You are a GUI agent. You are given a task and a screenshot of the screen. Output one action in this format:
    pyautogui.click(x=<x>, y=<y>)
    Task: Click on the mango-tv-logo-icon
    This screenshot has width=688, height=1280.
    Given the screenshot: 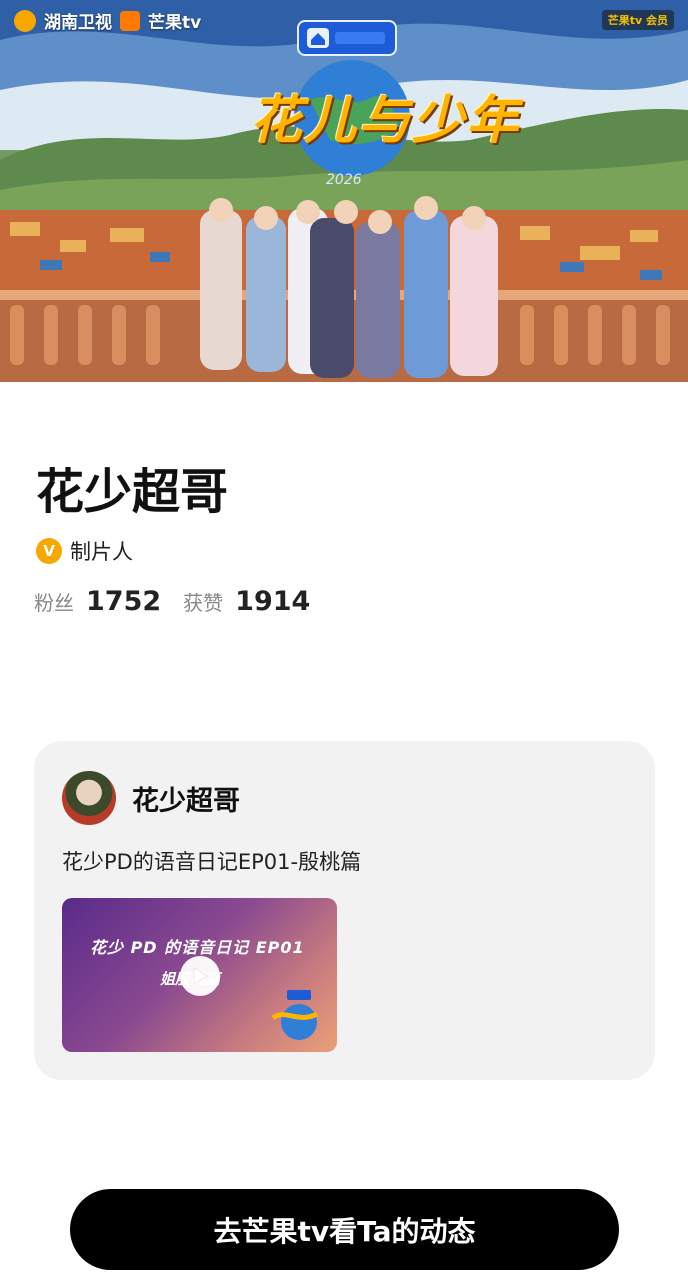 What is the action you would take?
    pyautogui.click(x=130, y=20)
    